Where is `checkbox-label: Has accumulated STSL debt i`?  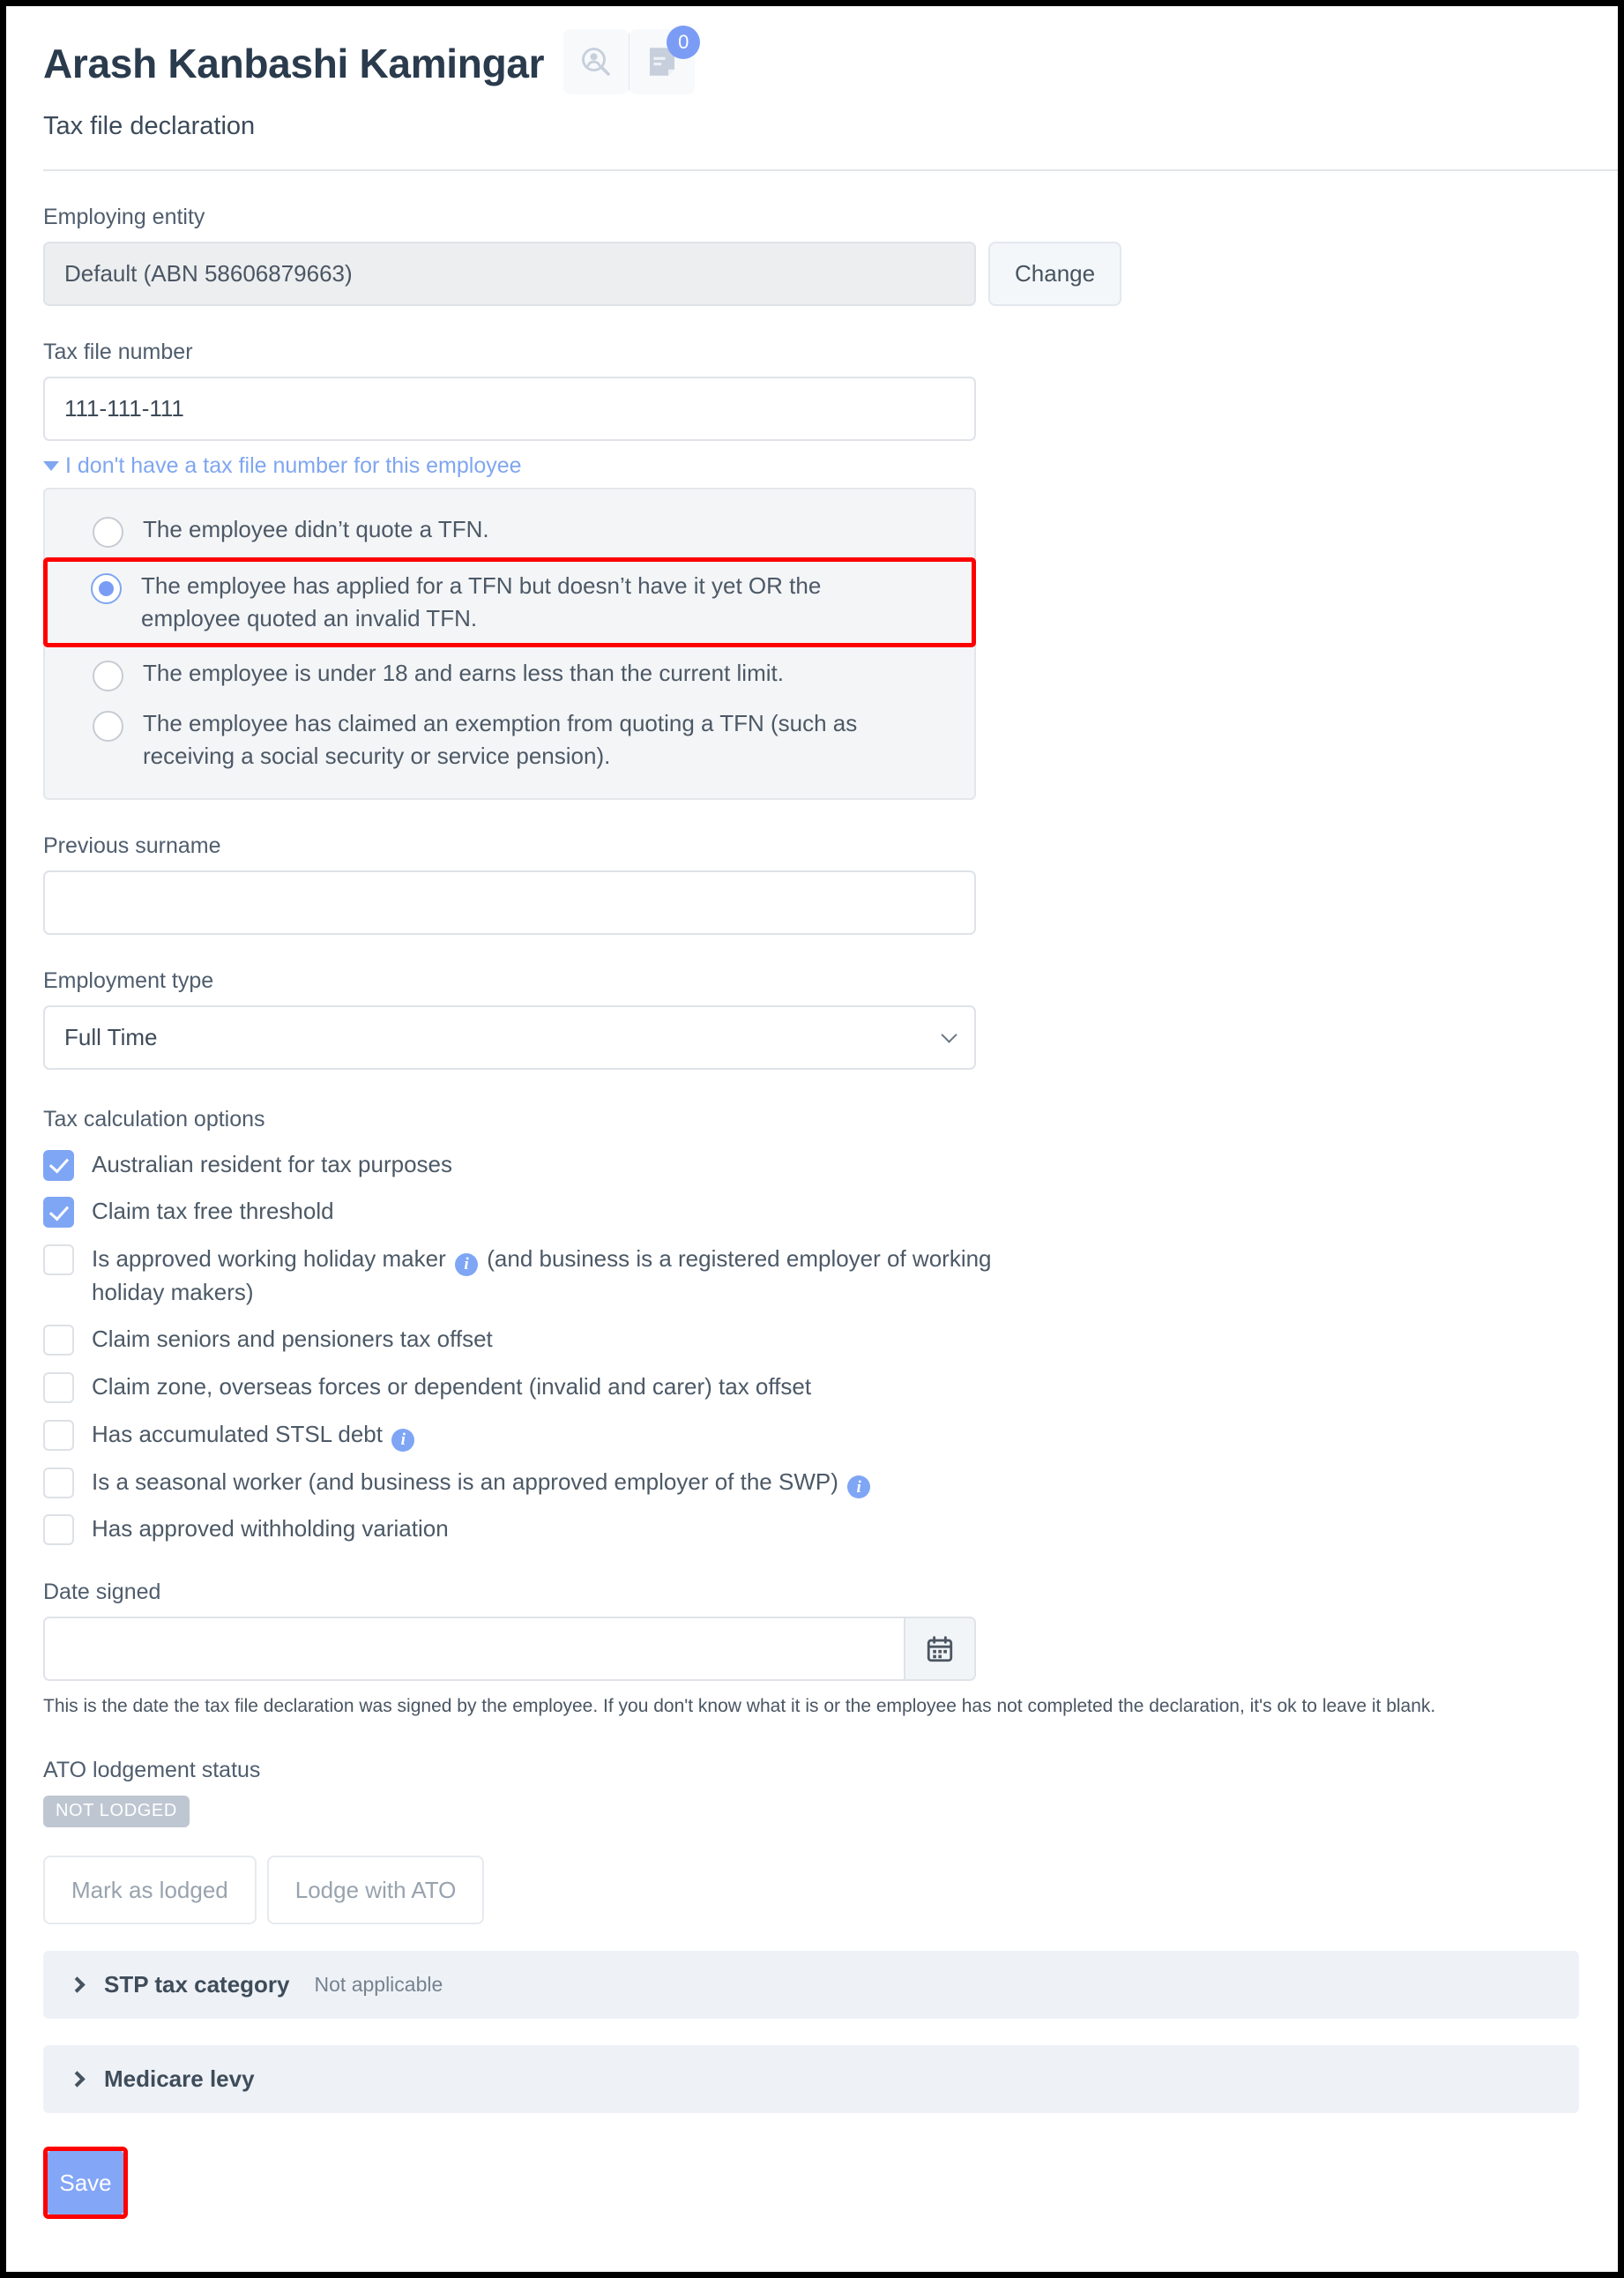
checkbox-label: Has accumulated STSL debt i is located at coordinates (254, 1435).